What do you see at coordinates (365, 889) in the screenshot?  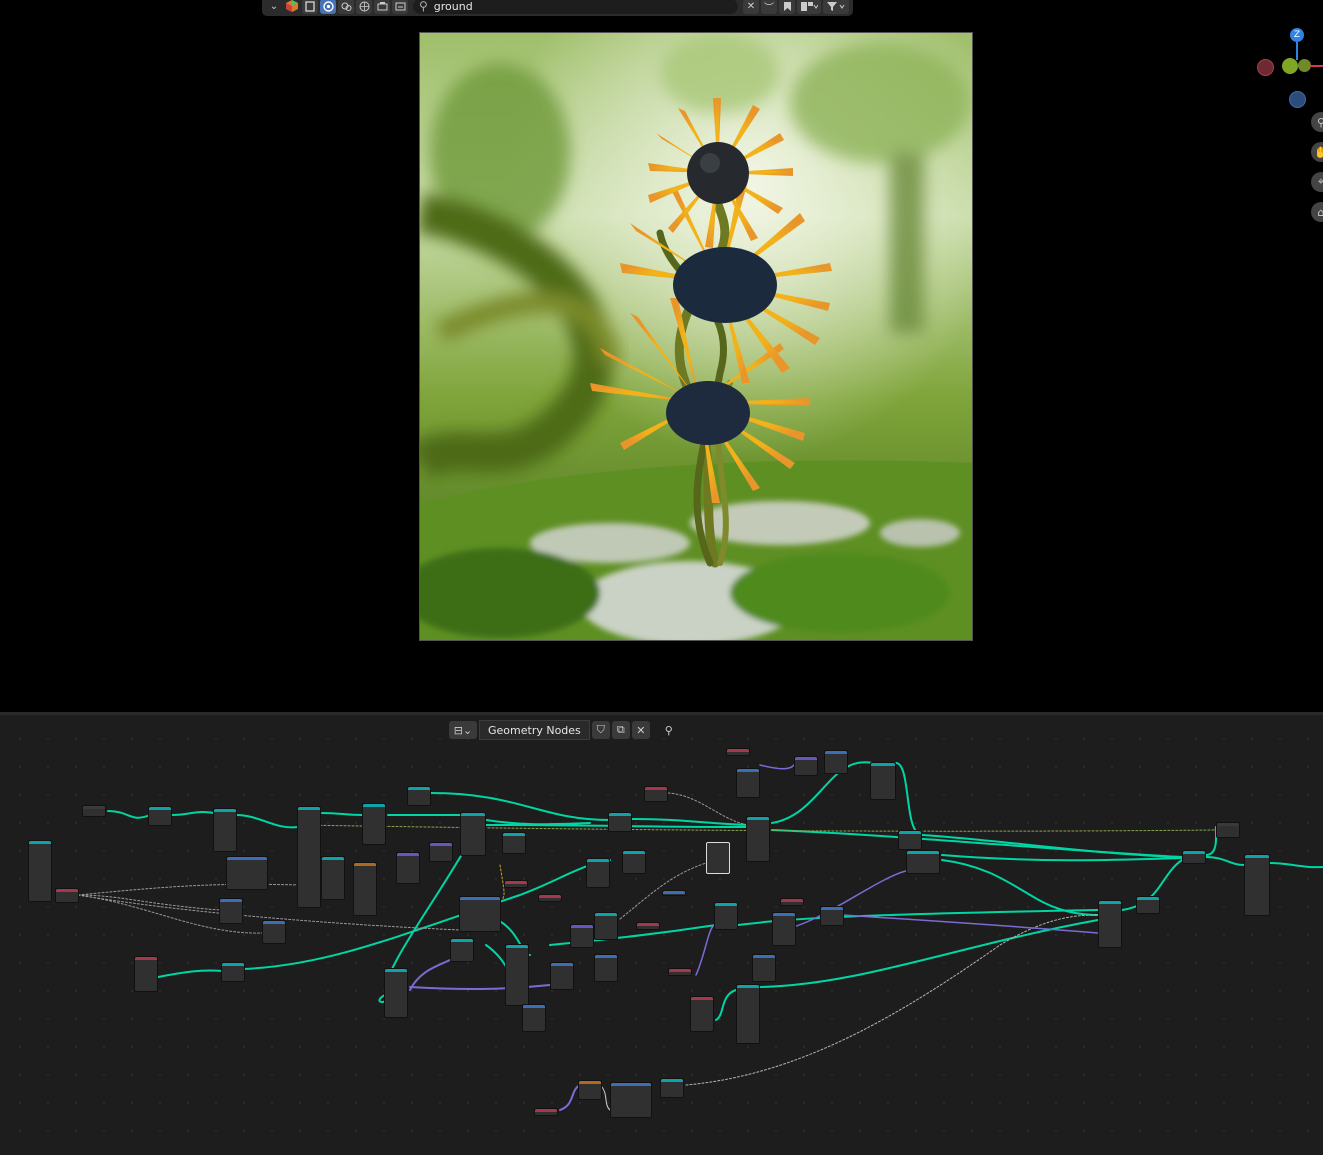 I see `texture-node` at bounding box center [365, 889].